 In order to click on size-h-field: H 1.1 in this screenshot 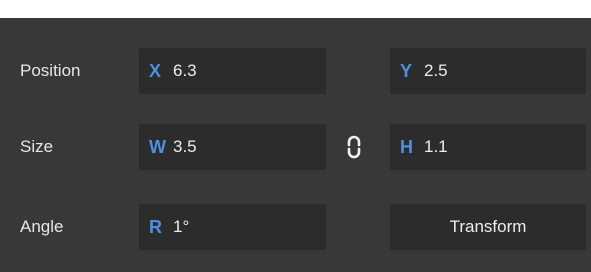, I will do `click(488, 147)`.